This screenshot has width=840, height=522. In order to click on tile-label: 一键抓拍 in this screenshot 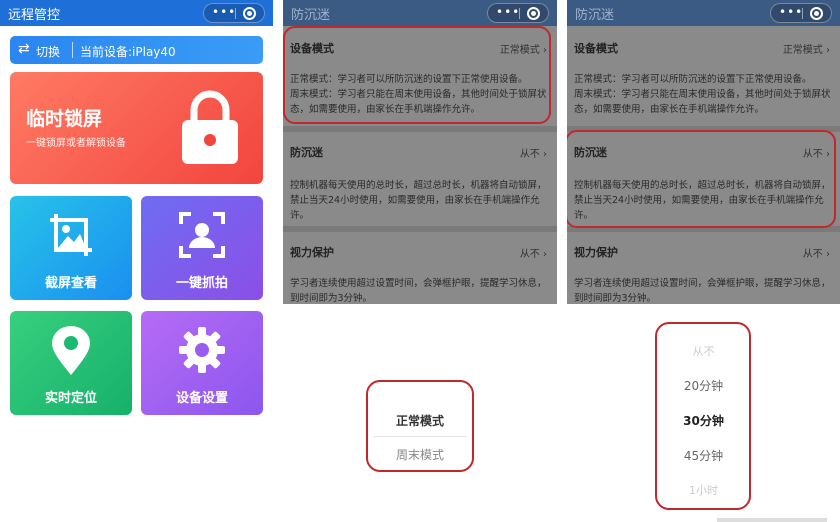, I will do `click(201, 283)`.